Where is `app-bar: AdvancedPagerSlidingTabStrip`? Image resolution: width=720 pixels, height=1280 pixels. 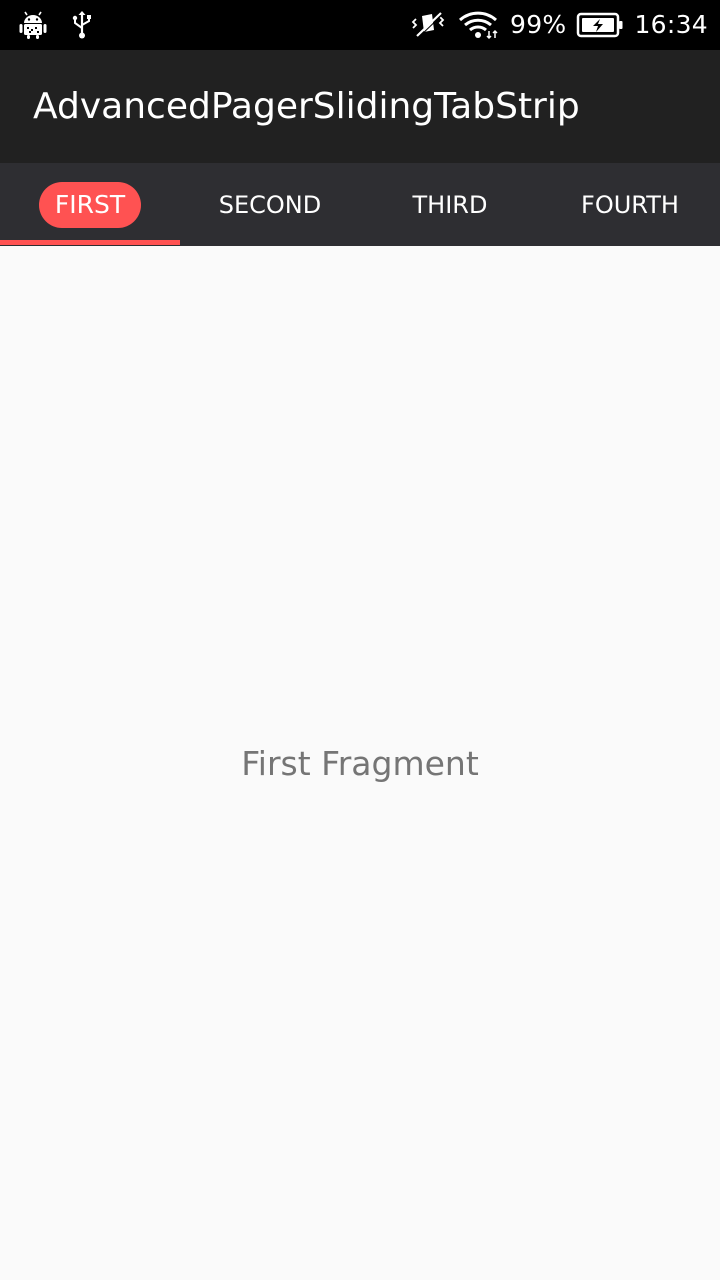 app-bar: AdvancedPagerSlidingTabStrip is located at coordinates (360, 106).